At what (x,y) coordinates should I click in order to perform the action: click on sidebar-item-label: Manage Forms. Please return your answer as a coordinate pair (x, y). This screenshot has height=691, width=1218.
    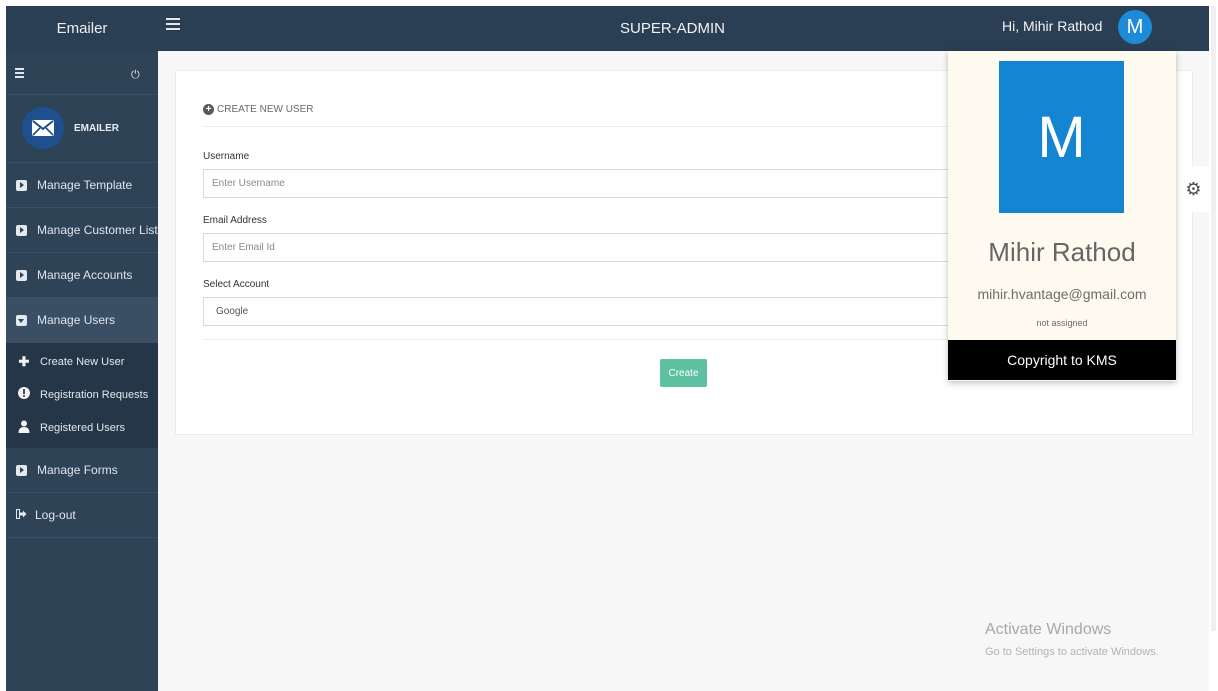
    Looking at the image, I should click on (77, 470).